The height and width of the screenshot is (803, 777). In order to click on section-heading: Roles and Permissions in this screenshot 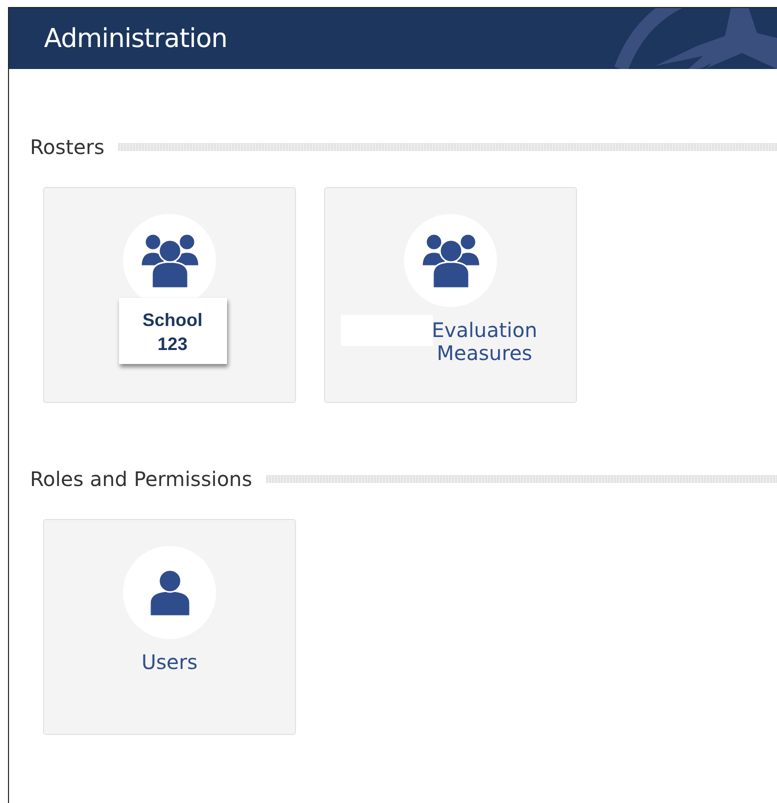, I will do `click(141, 479)`.